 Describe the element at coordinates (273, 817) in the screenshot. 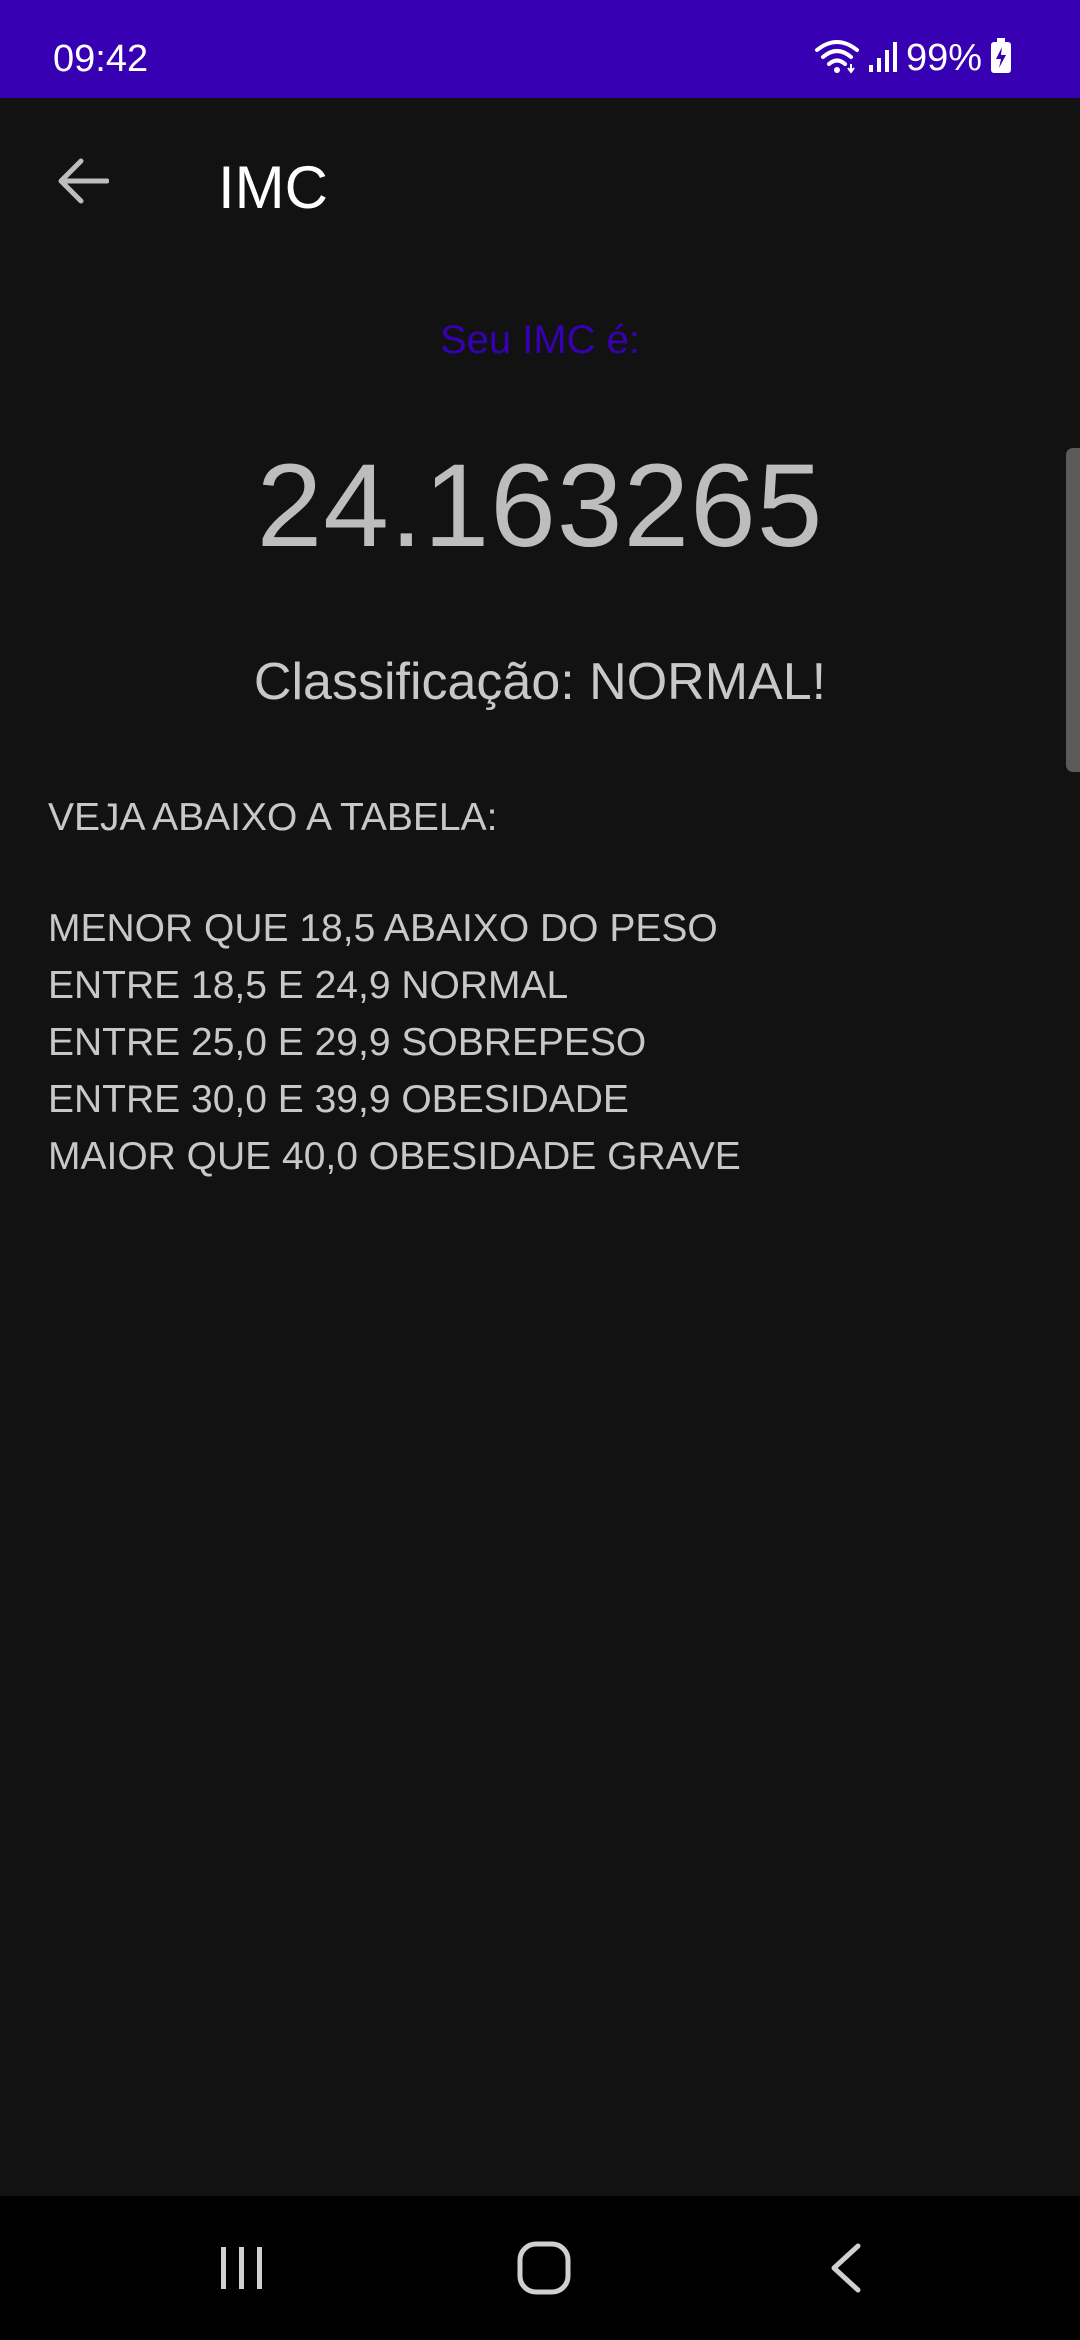

I see `table-heading: VEJA ABAIXO A TABELA:` at that location.